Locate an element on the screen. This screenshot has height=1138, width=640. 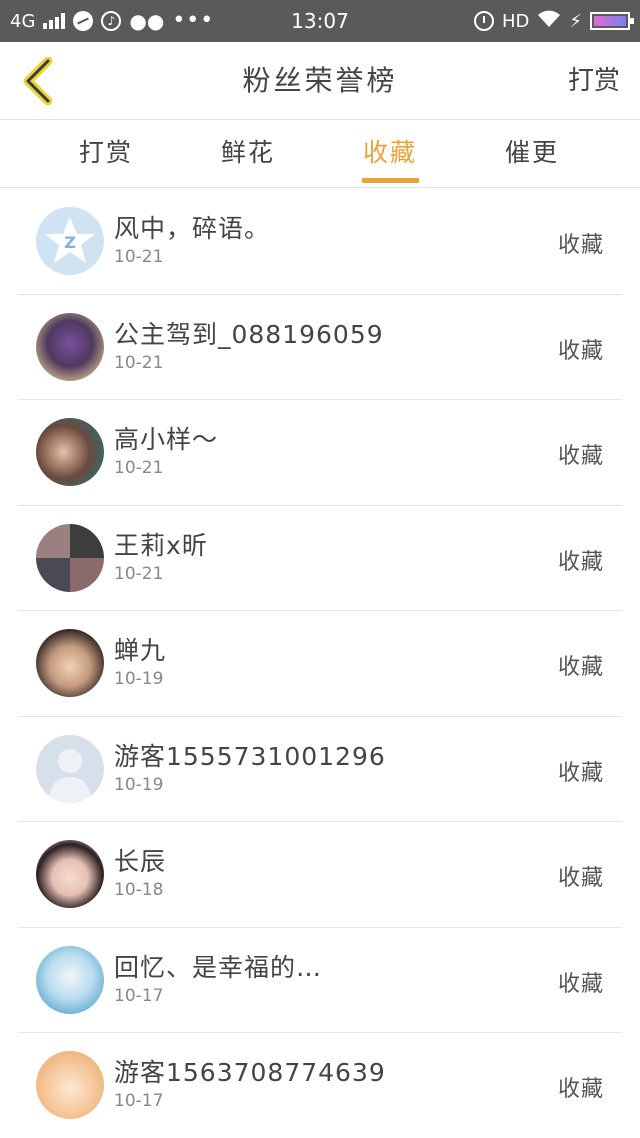
tab-bar: 打赏 鲜花 收藏 催更 is located at coordinates (320, 154).